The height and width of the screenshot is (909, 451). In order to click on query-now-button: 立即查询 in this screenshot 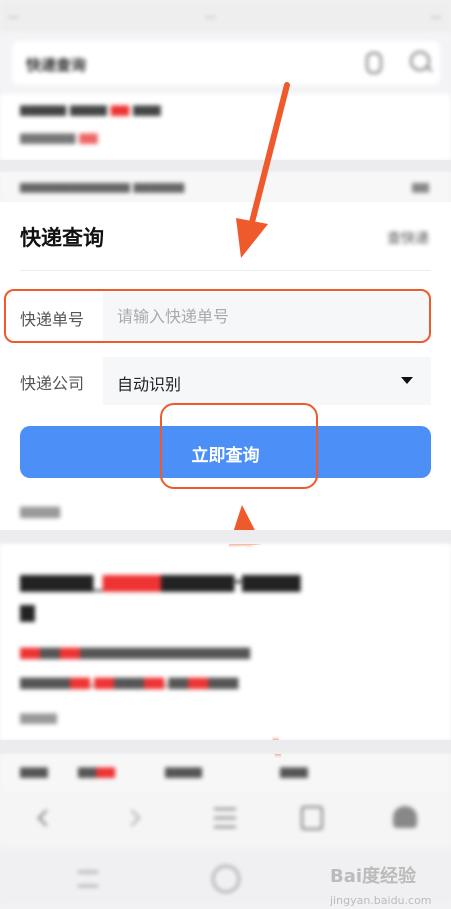, I will do `click(225, 452)`.